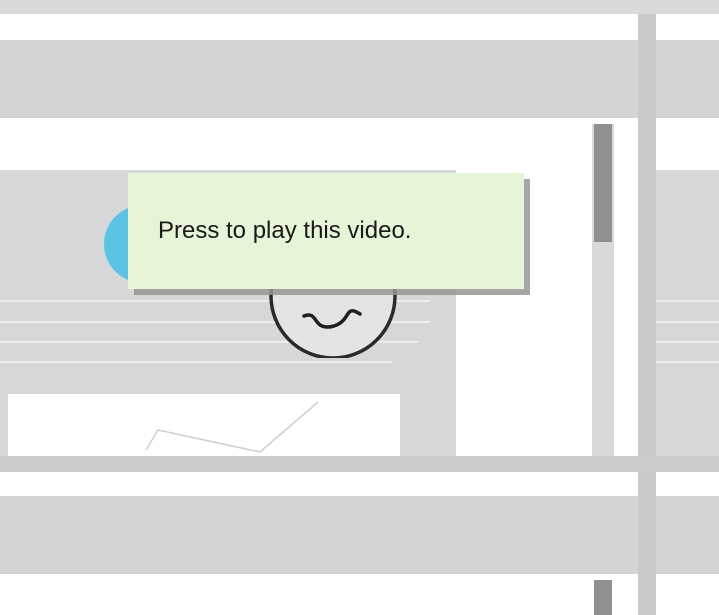 Image resolution: width=719 pixels, height=615 pixels. Describe the element at coordinates (359, 79) in the screenshot. I see `header-band` at that location.